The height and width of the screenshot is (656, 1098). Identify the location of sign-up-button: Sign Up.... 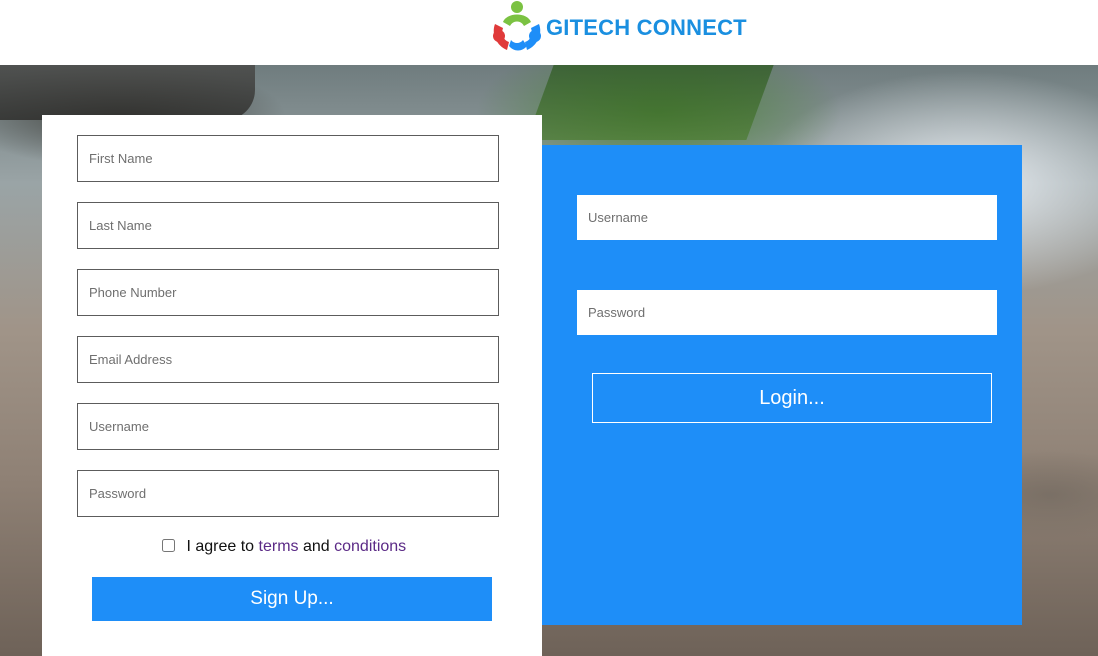
(292, 599).